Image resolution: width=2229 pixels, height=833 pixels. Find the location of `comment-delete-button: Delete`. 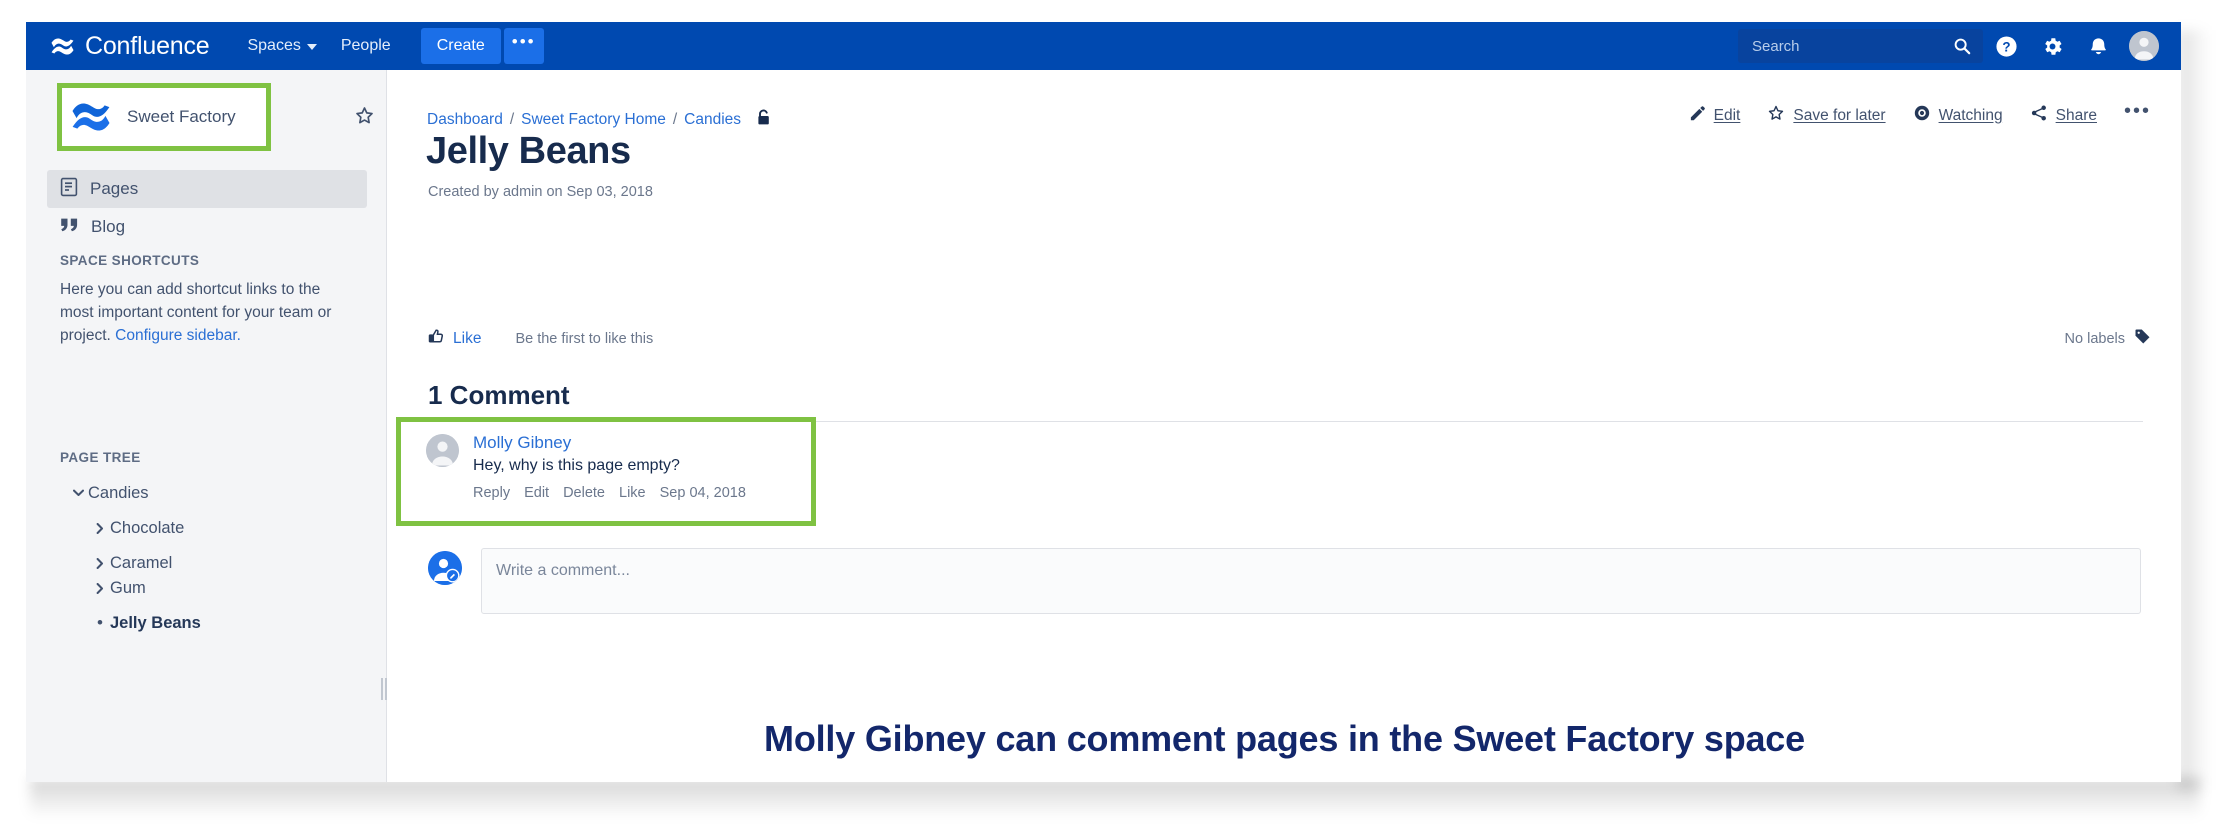

comment-delete-button: Delete is located at coordinates (584, 493).